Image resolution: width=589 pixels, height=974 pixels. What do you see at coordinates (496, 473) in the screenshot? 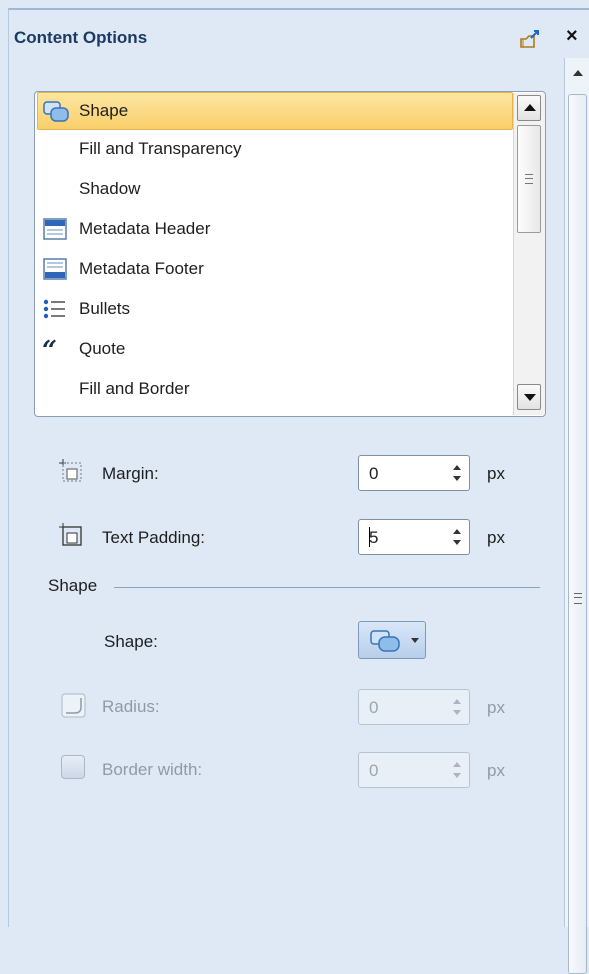
I see `margin-unit: px` at bounding box center [496, 473].